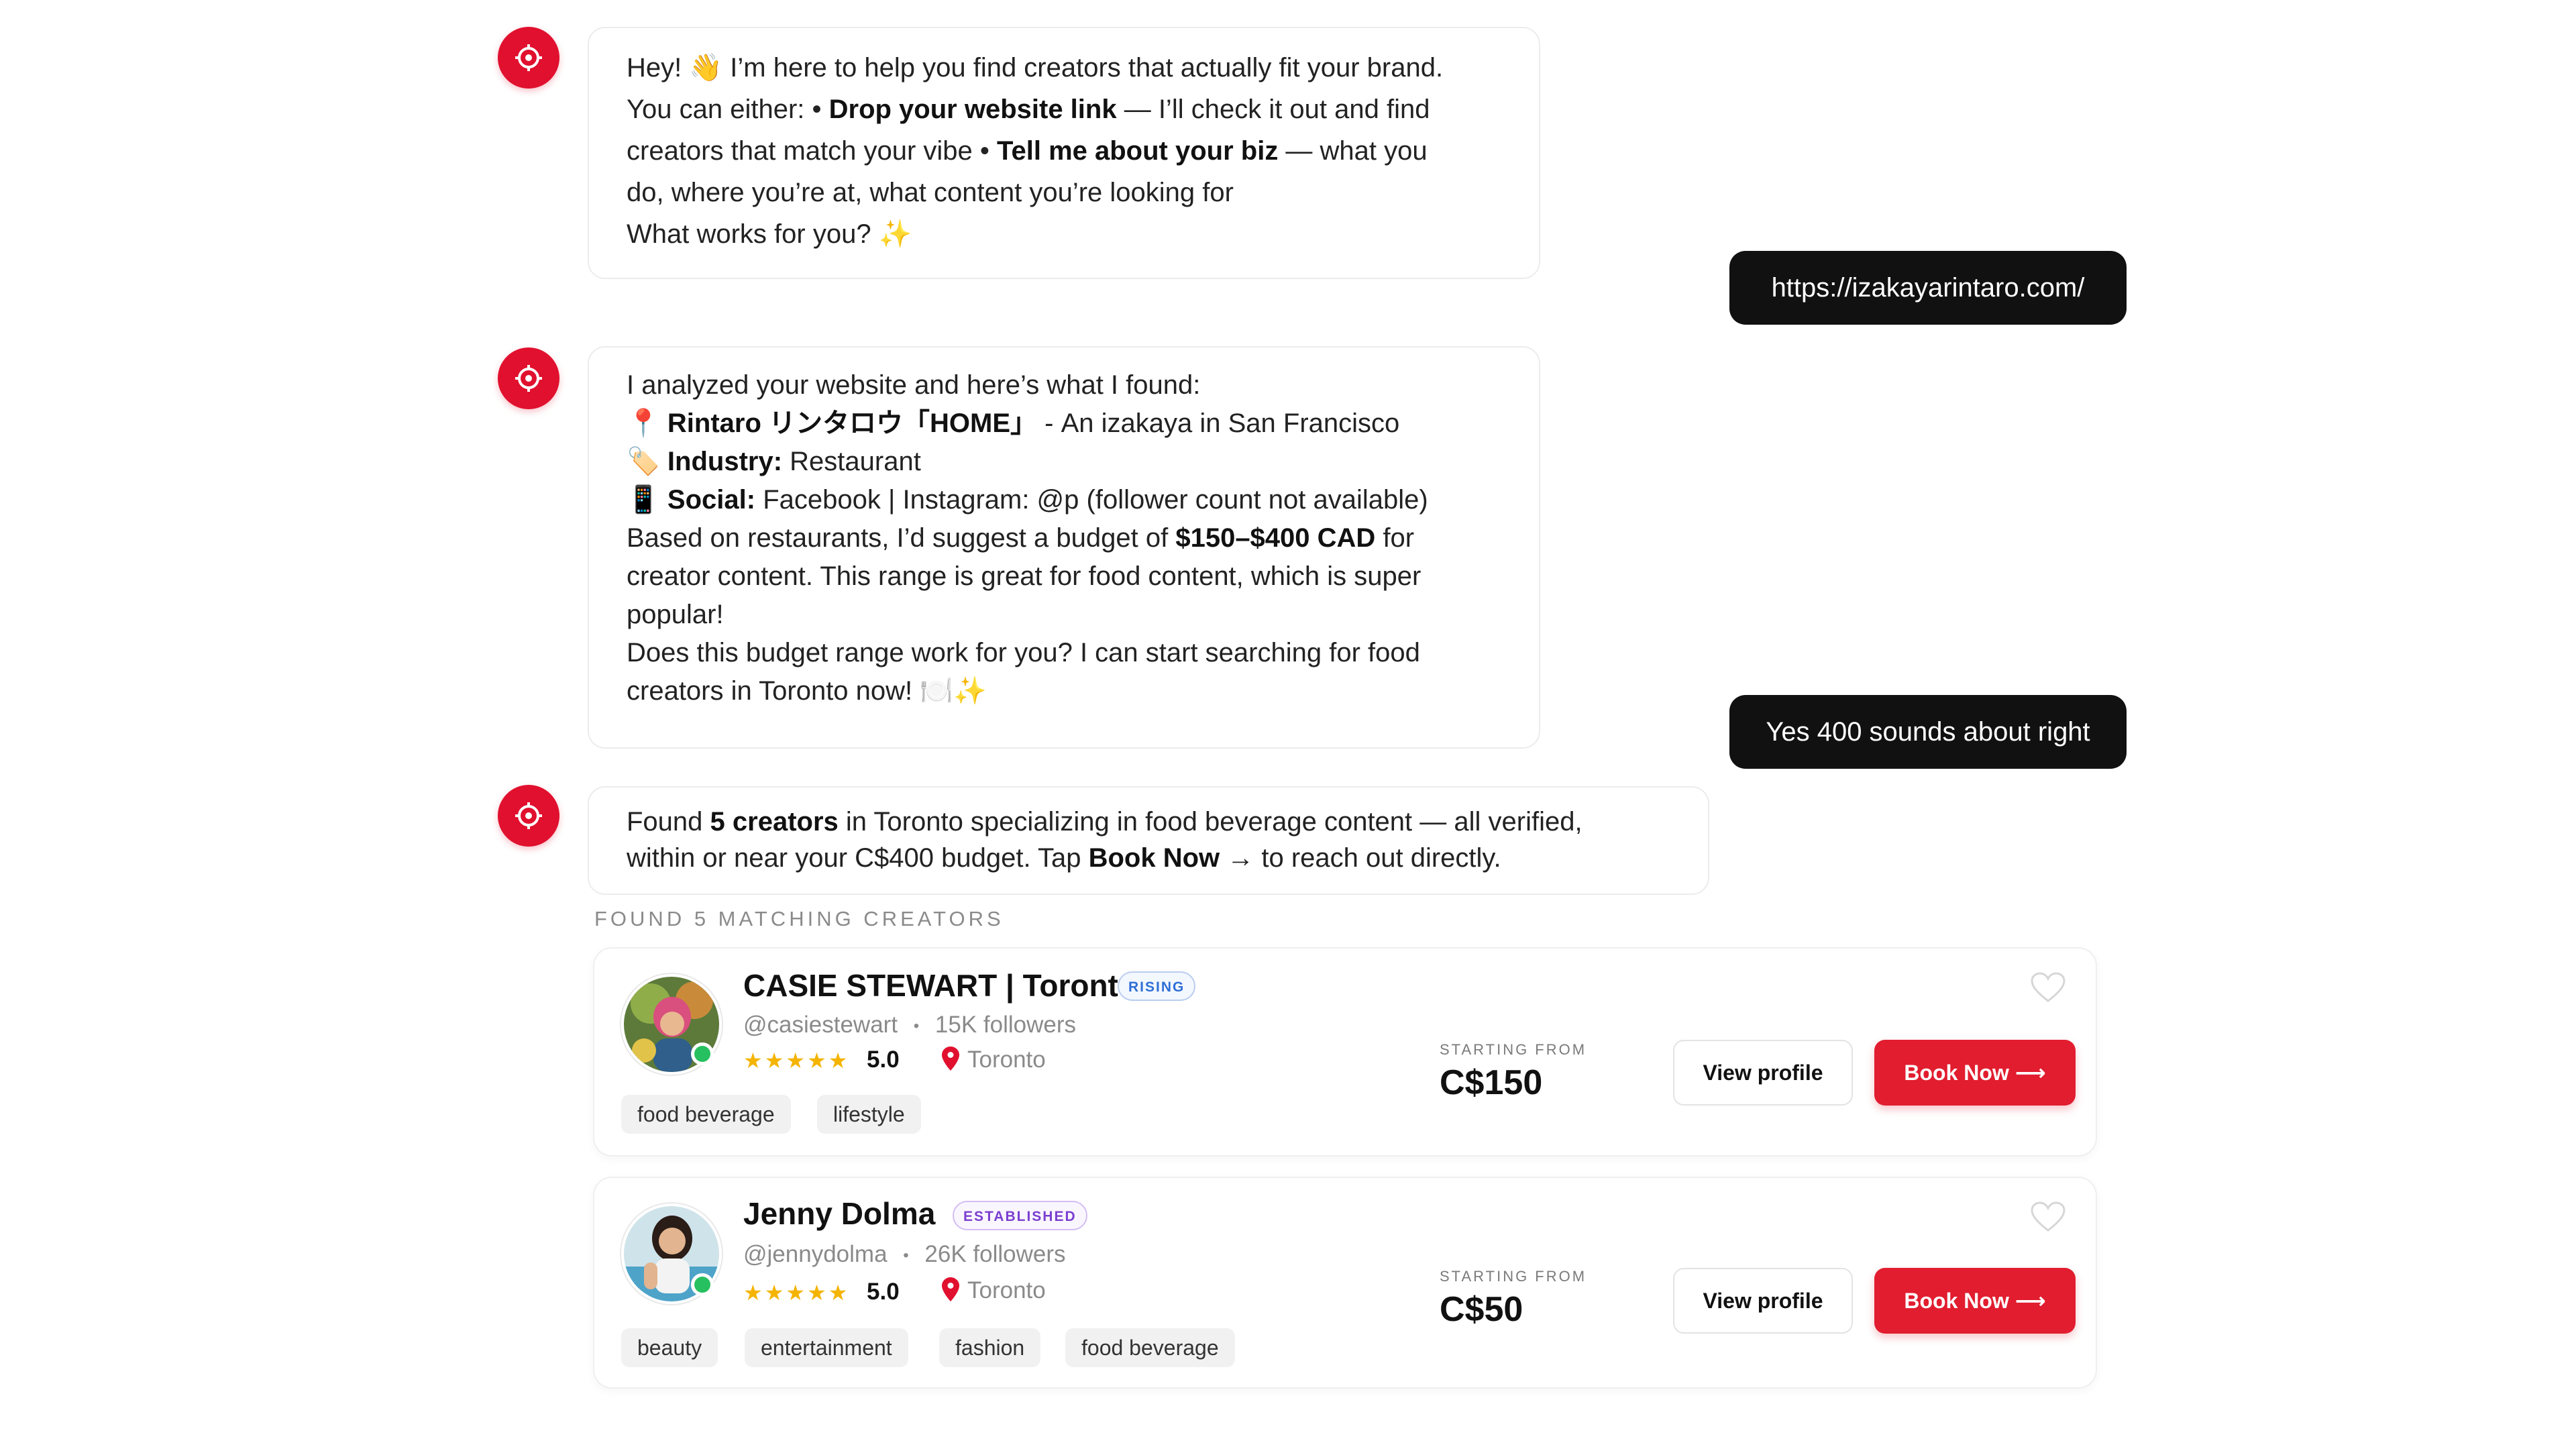  What do you see at coordinates (1157, 986) in the screenshot?
I see `tier-badge: RISING` at bounding box center [1157, 986].